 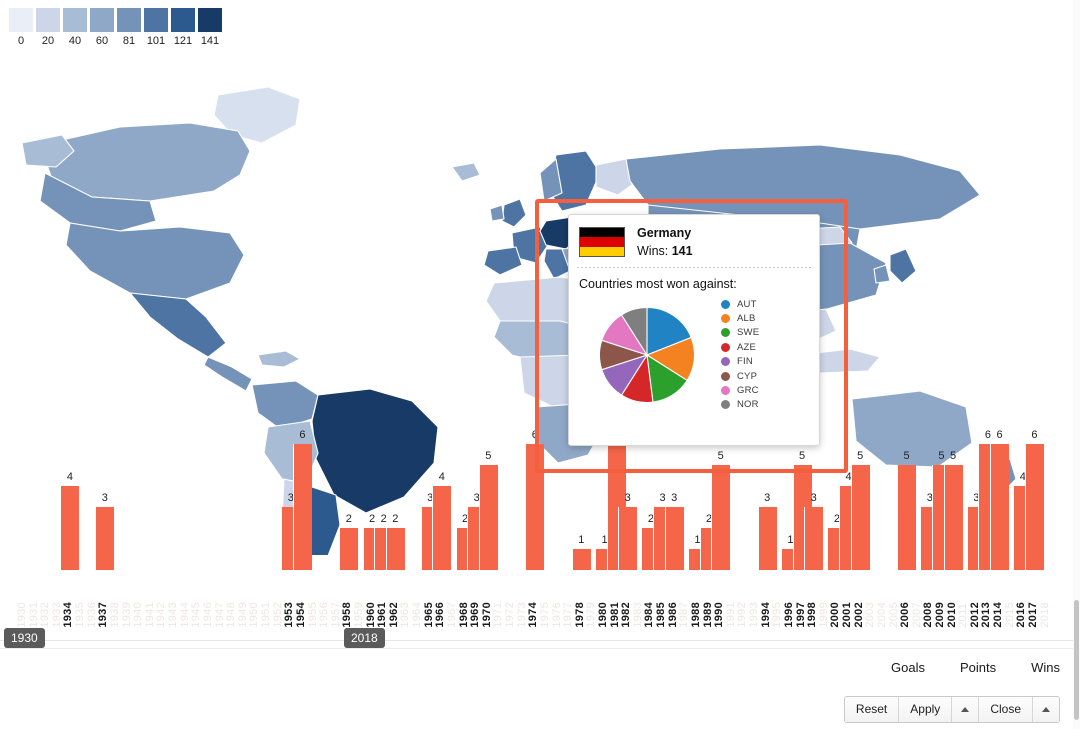 I want to click on apply-caret-icon, so click(x=966, y=709).